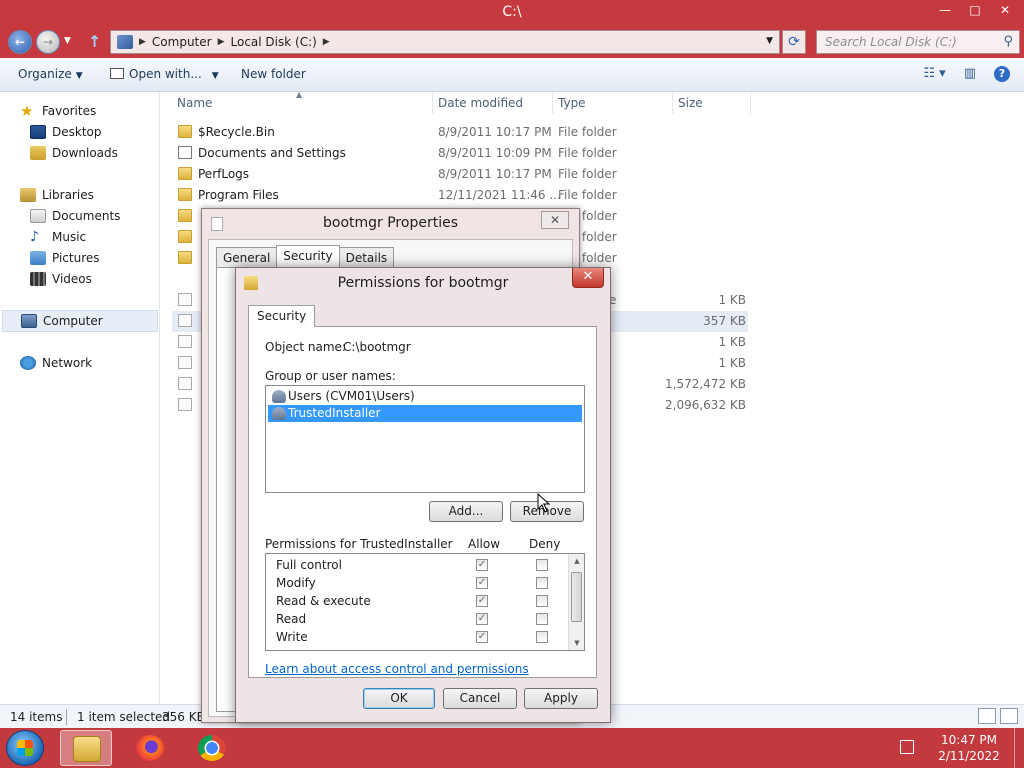 The width and height of the screenshot is (1024, 768). What do you see at coordinates (366, 257) in the screenshot?
I see `tab-details: Details` at bounding box center [366, 257].